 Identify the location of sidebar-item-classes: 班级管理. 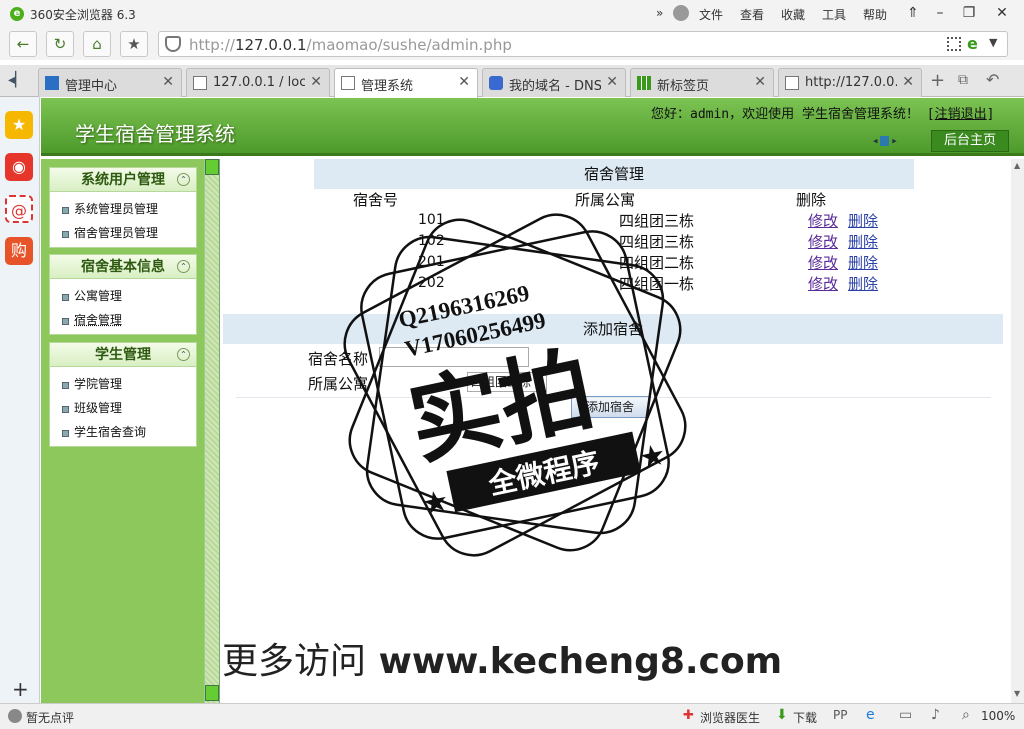
(123, 408).